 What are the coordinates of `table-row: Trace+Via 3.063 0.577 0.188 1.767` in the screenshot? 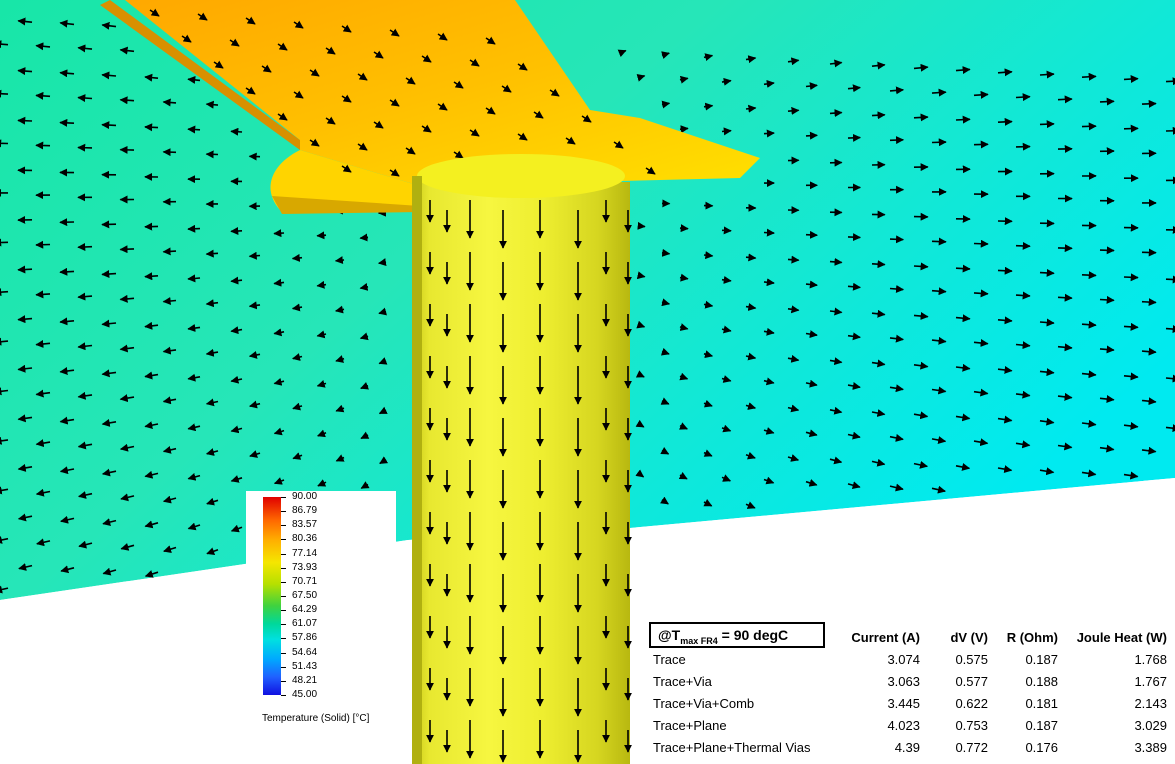 It's located at (907, 681).